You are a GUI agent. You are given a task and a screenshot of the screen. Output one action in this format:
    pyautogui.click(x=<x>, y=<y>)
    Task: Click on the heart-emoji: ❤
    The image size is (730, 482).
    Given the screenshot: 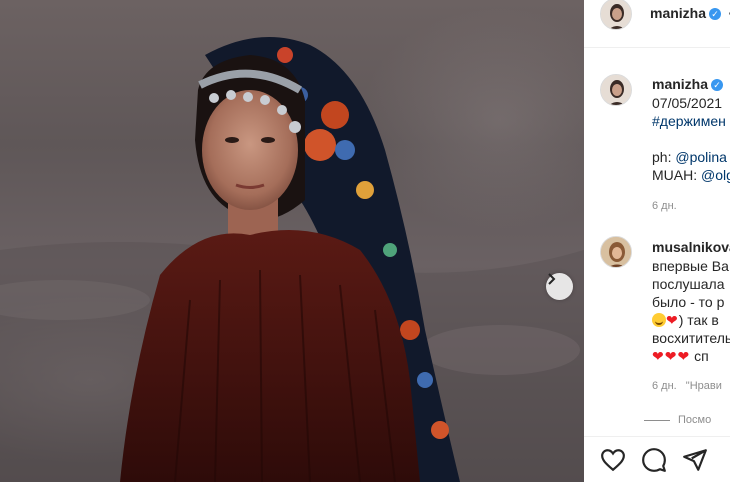 What is the action you would take?
    pyautogui.click(x=672, y=320)
    